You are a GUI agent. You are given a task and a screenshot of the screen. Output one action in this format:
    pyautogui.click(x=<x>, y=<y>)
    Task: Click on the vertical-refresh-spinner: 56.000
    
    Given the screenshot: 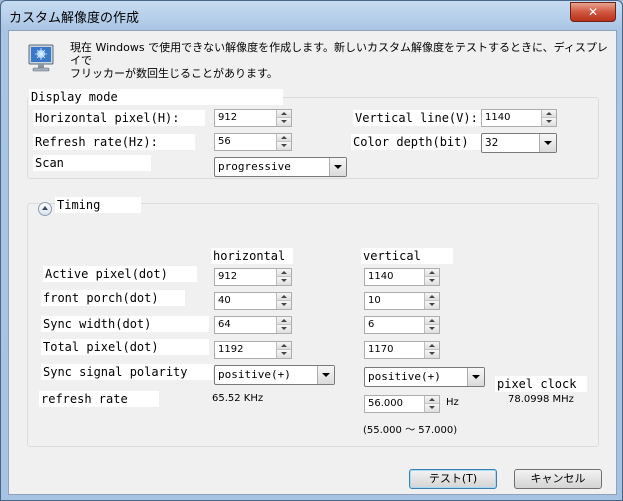 What is the action you would take?
    pyautogui.click(x=402, y=404)
    